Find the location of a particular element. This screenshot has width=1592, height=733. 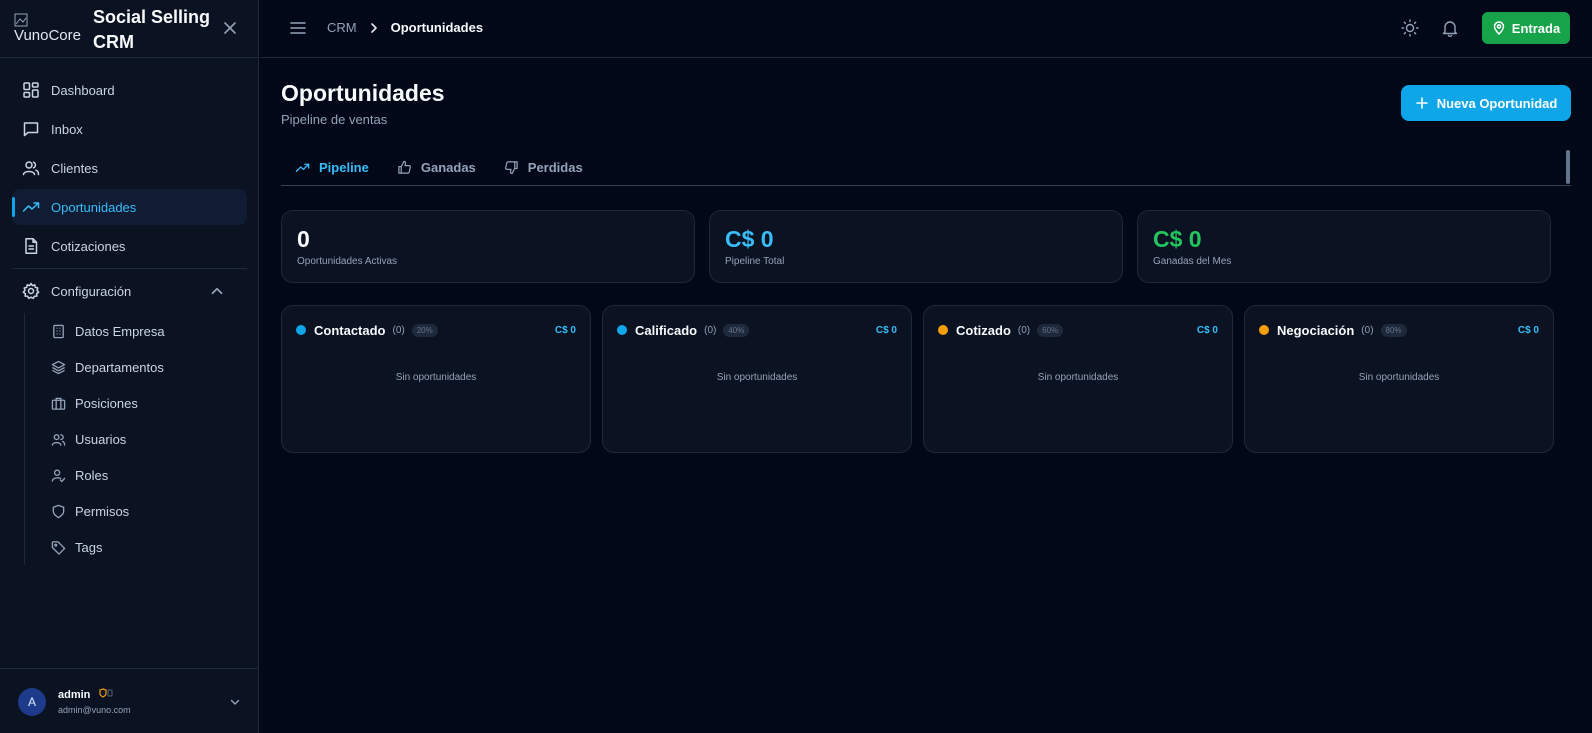

subnav-item-label: Datos Empresa is located at coordinates (120, 331).